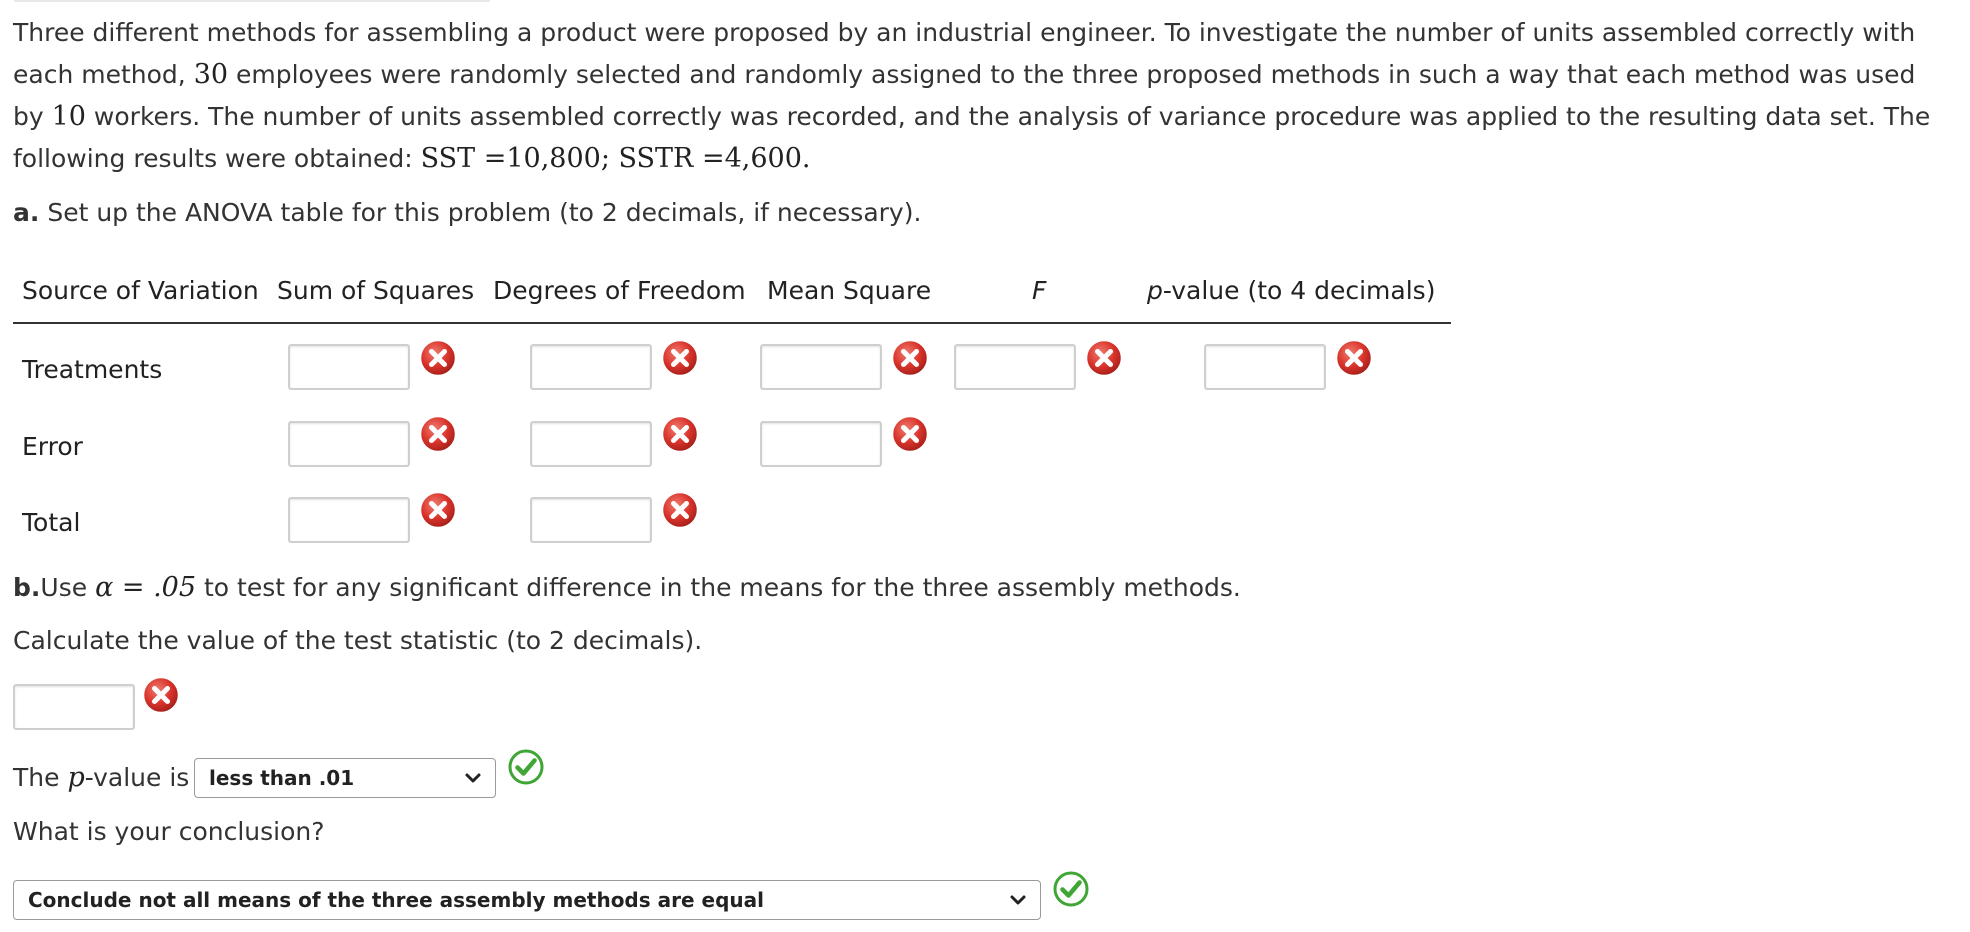 The height and width of the screenshot is (932, 1970). I want to click on treatments-f-input, so click(1015, 367).